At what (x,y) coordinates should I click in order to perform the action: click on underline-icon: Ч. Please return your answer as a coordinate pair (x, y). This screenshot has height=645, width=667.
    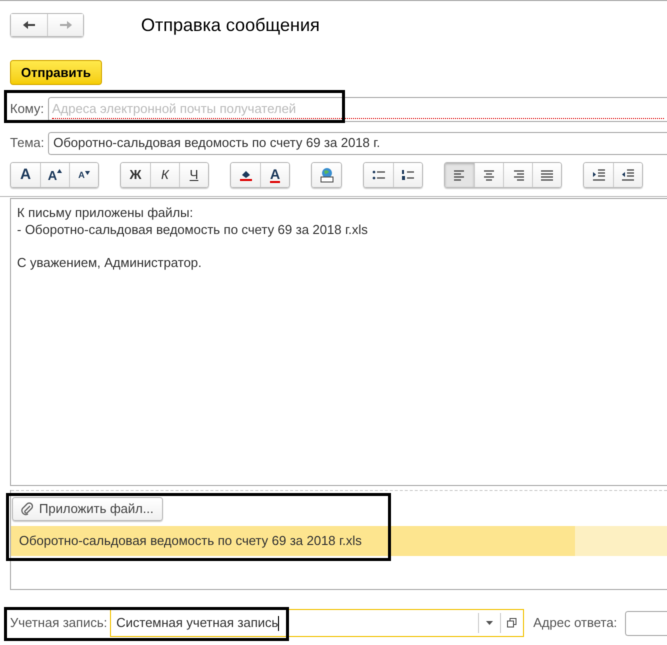
    Looking at the image, I should click on (194, 175).